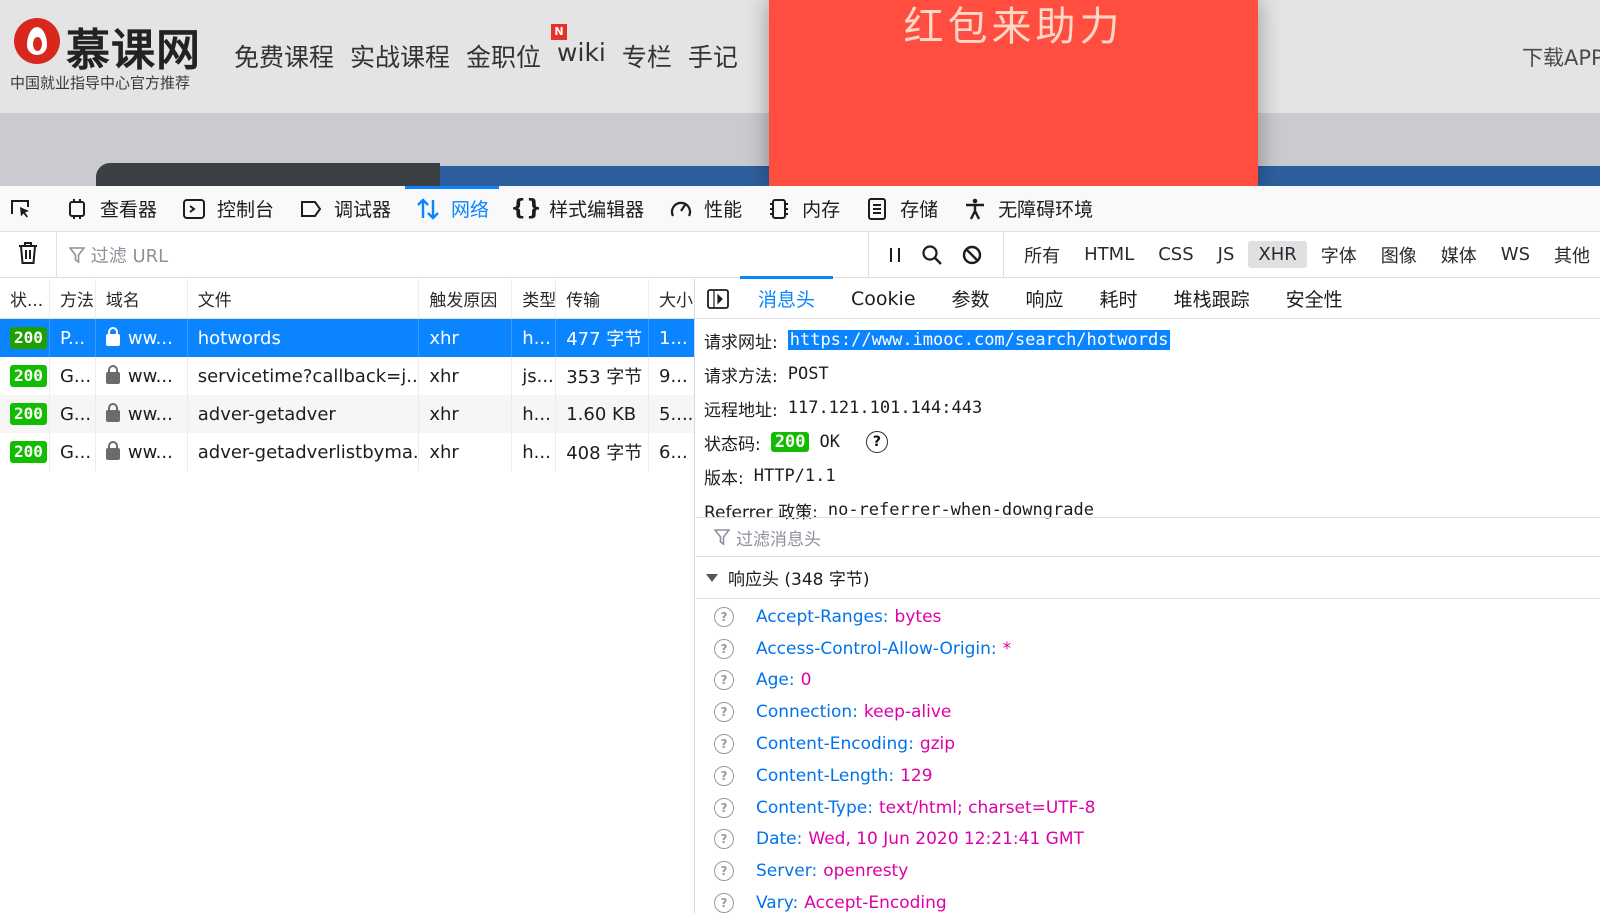 This screenshot has height=919, width=1600. What do you see at coordinates (534, 298) in the screenshot?
I see `column-type: 类型` at bounding box center [534, 298].